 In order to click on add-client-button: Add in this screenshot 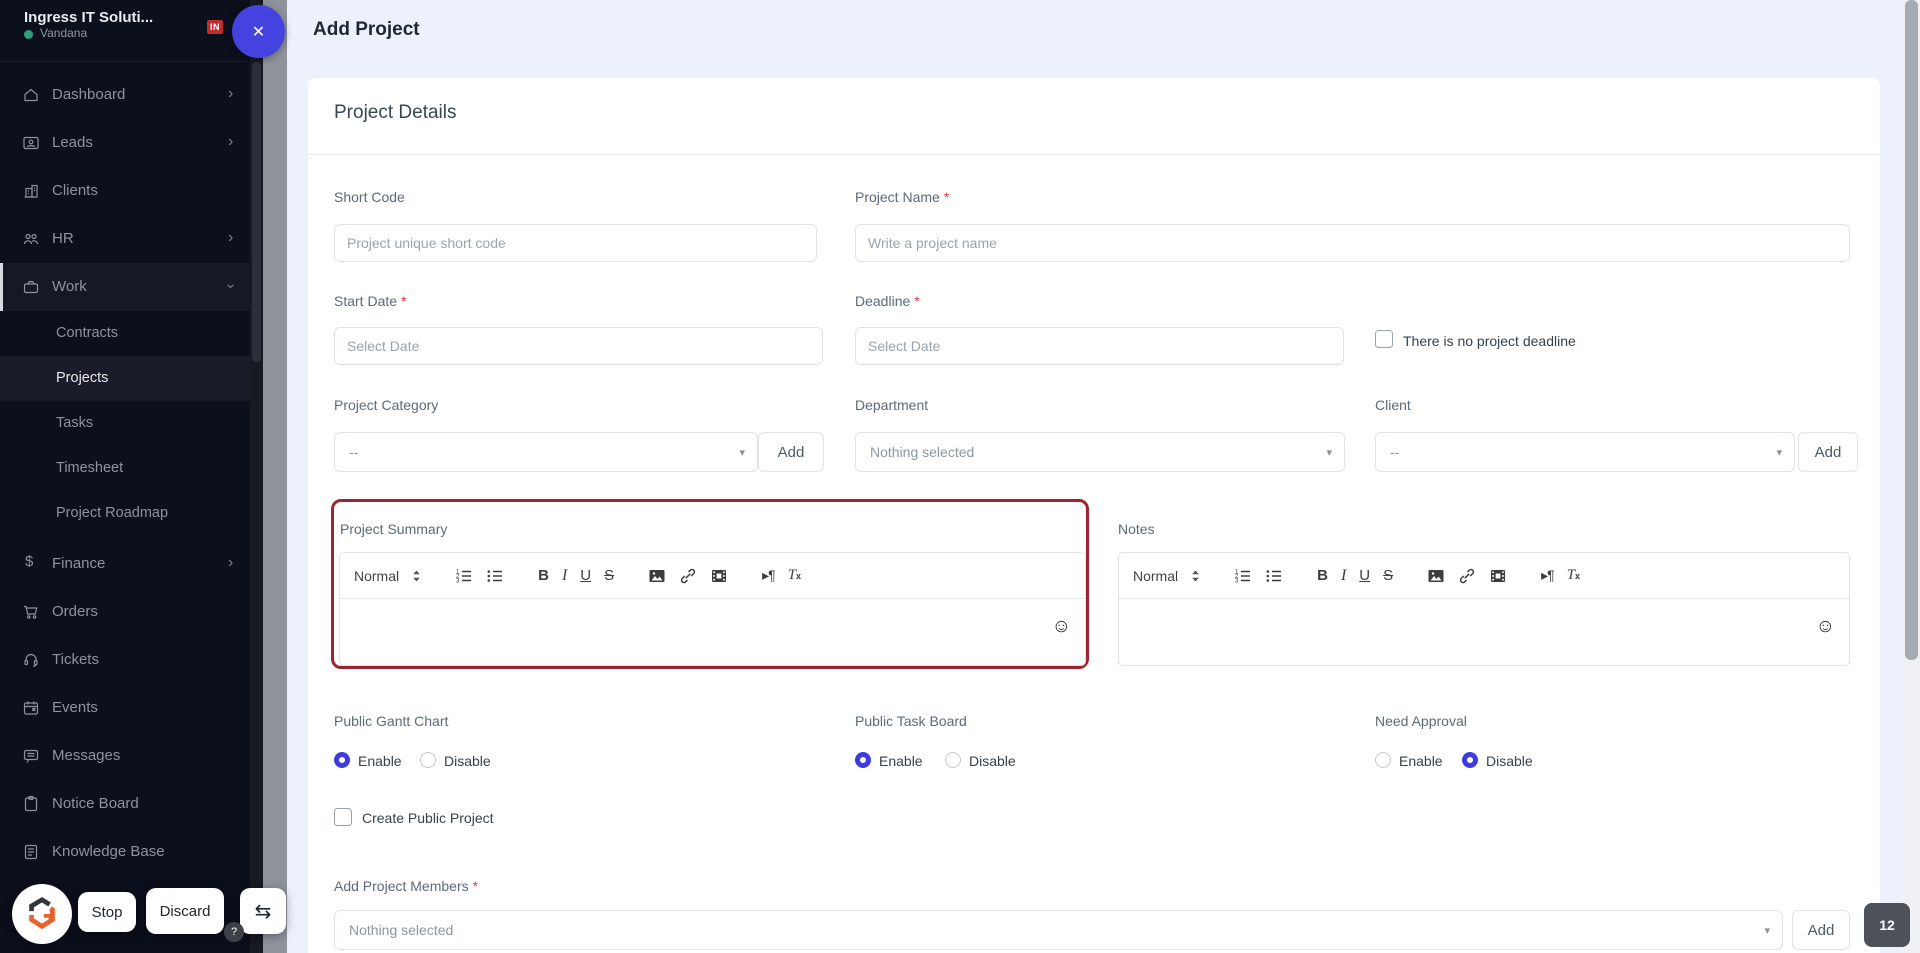, I will do `click(1828, 452)`.